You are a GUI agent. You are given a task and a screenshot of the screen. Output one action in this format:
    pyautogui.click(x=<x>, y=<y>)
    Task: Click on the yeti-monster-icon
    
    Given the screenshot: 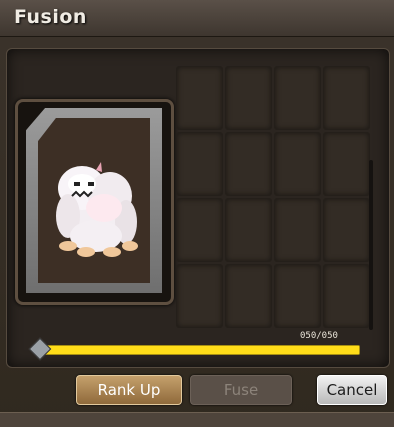 What is the action you would take?
    pyautogui.click(x=97, y=209)
    